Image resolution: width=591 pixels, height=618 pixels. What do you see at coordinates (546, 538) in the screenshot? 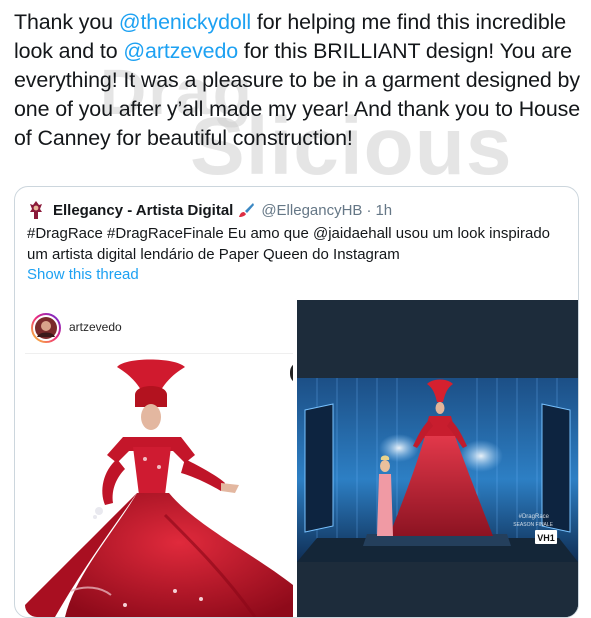
I see `network-logo: VH1` at bounding box center [546, 538].